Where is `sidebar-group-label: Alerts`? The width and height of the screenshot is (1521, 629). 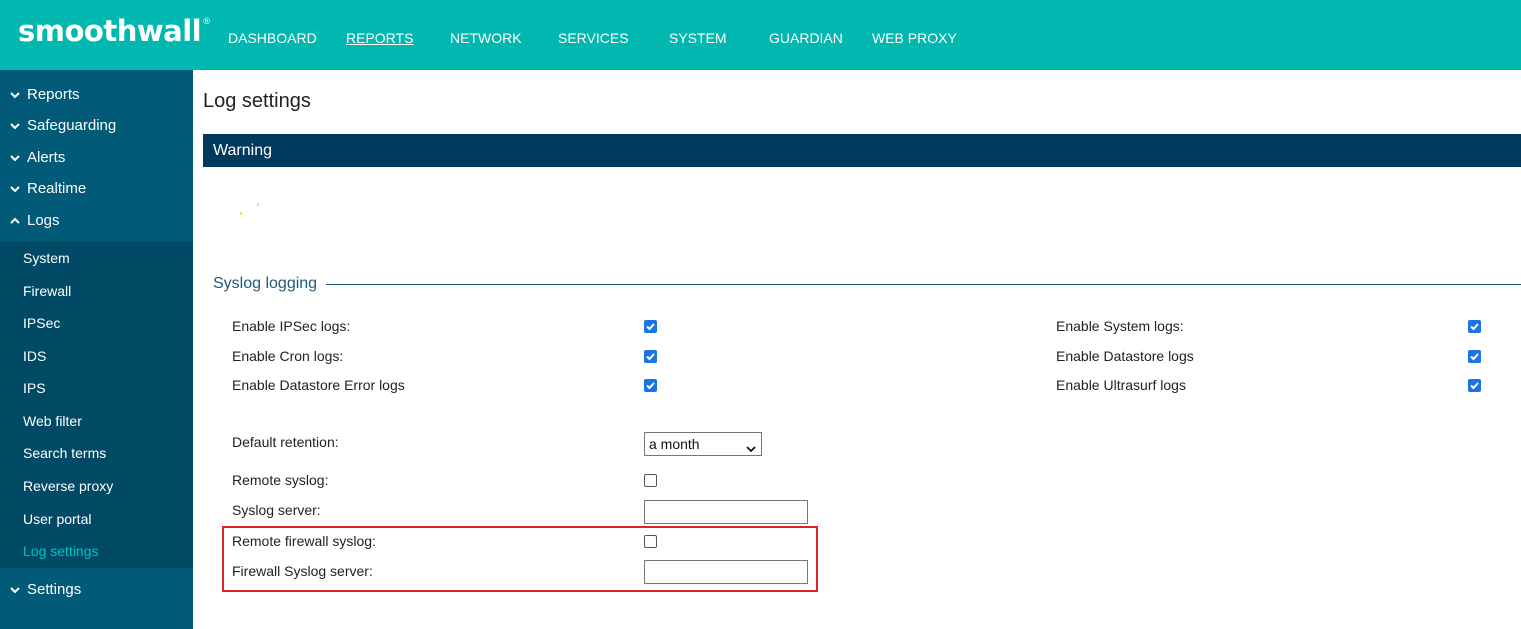 sidebar-group-label: Alerts is located at coordinates (46, 157).